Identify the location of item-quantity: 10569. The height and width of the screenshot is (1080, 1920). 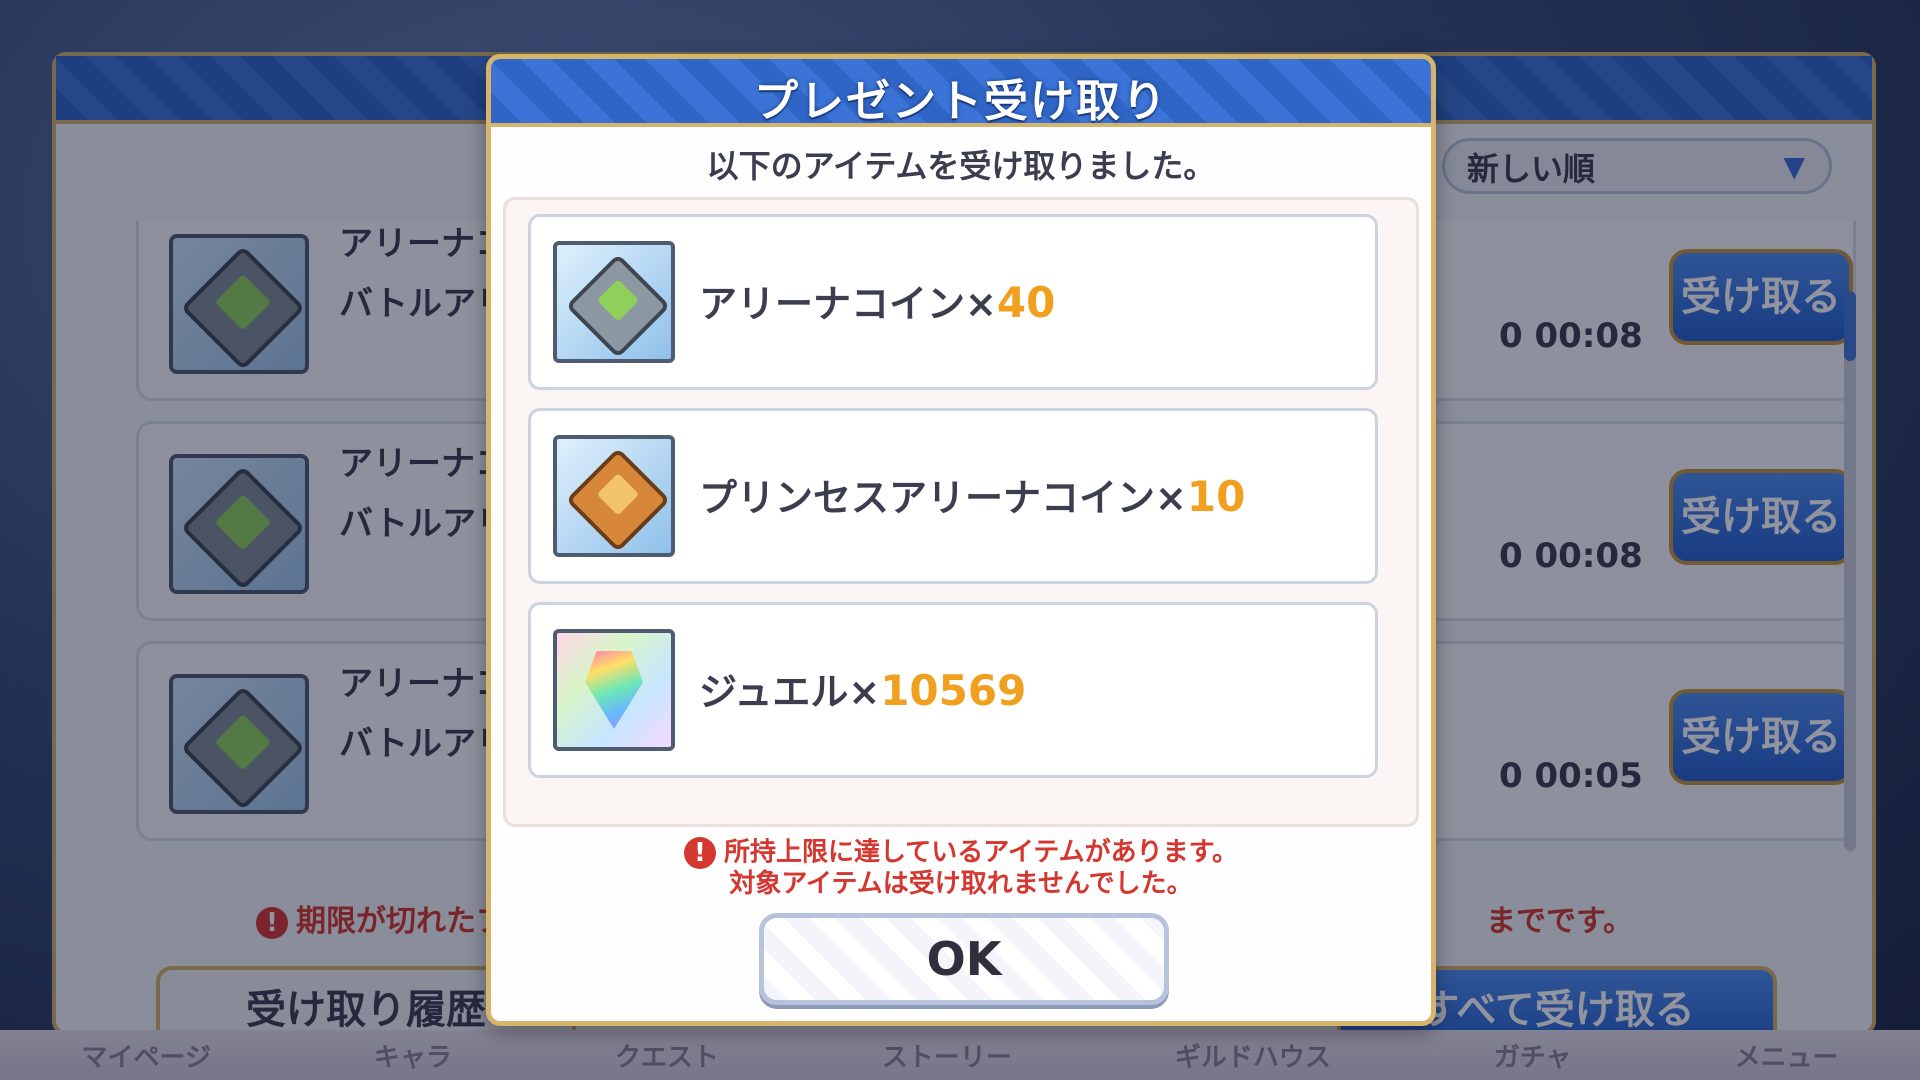
(953, 690).